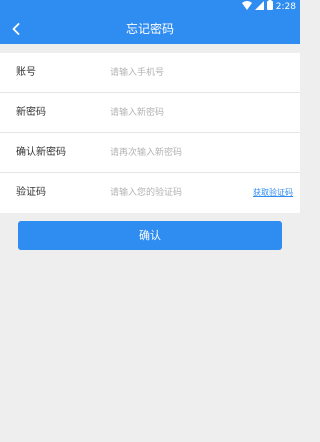 This screenshot has height=442, width=320. I want to click on wifi-icon, so click(246, 7).